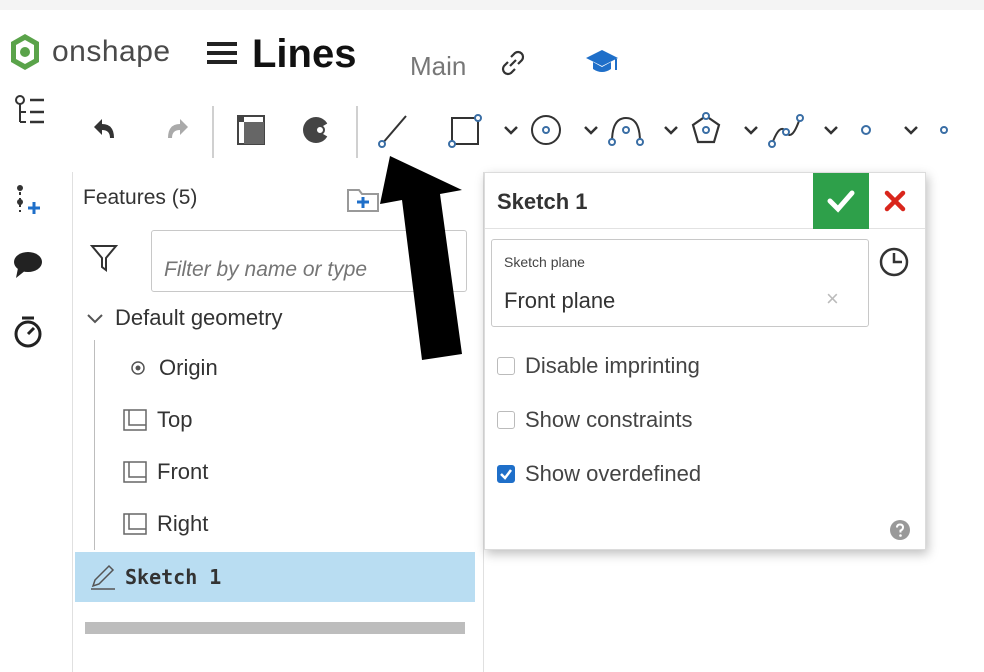 Image resolution: width=984 pixels, height=672 pixels. What do you see at coordinates (544, 262) in the screenshot?
I see `sketch-plane-label: Sketch plane` at bounding box center [544, 262].